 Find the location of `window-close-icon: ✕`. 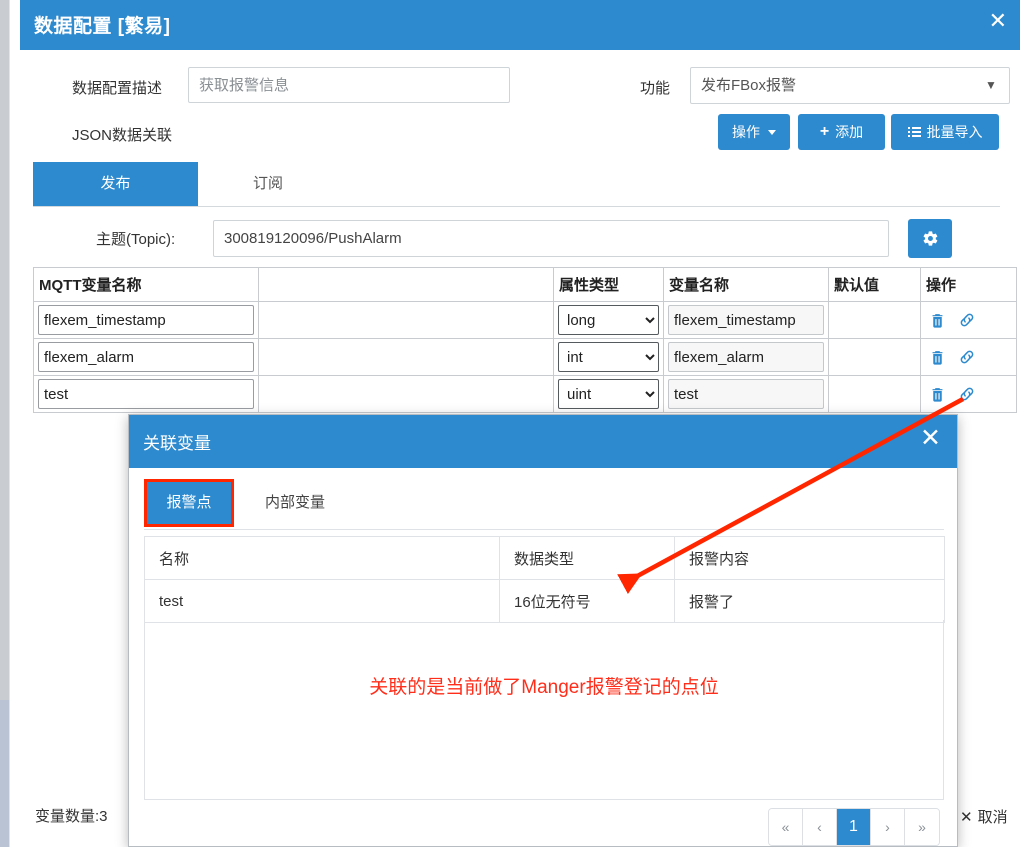

window-close-icon: ✕ is located at coordinates (998, 21).